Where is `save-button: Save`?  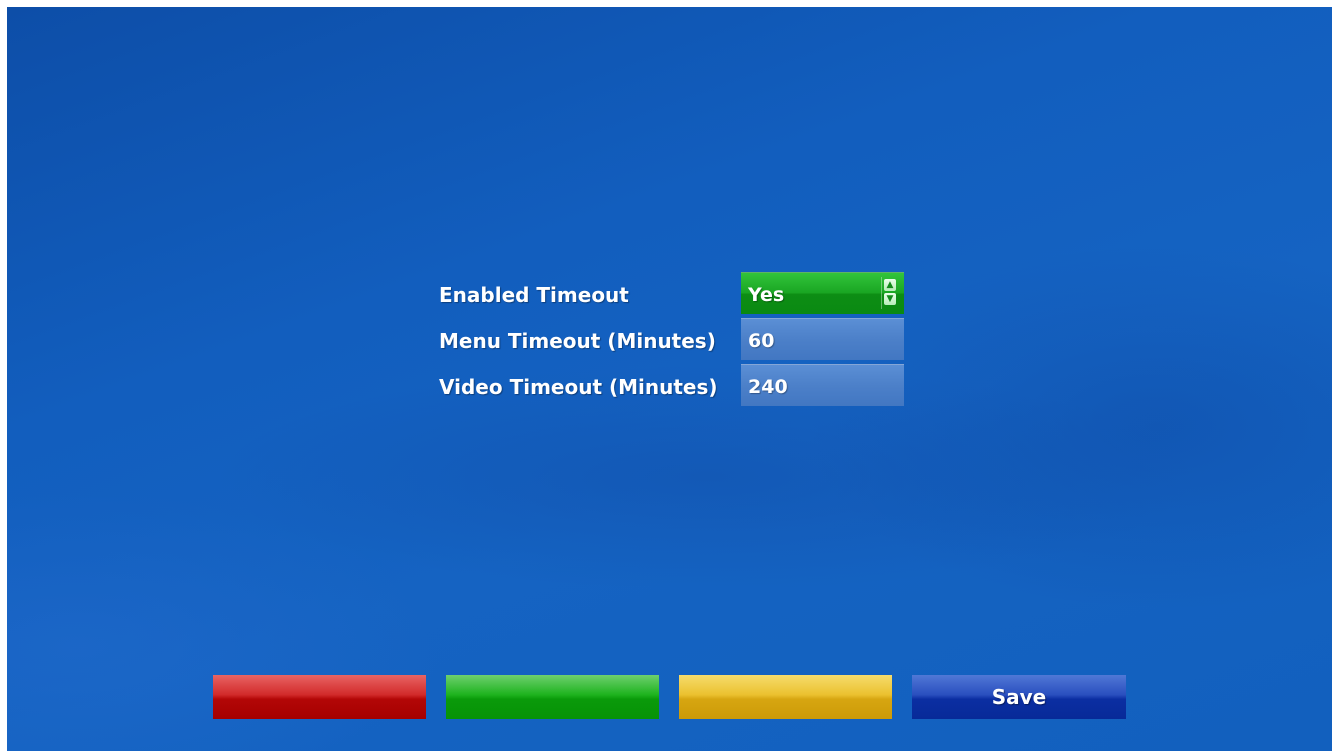 save-button: Save is located at coordinates (1019, 697).